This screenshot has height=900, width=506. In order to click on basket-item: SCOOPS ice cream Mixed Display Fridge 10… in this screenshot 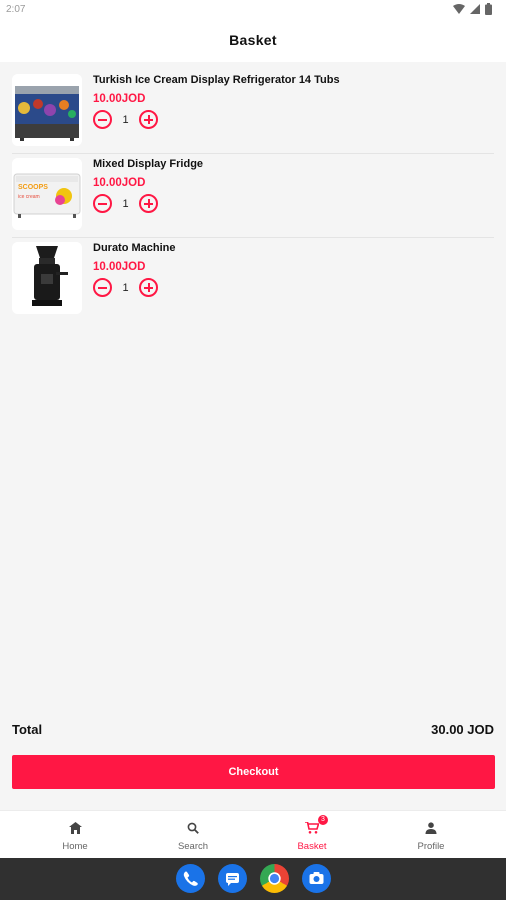, I will do `click(253, 196)`.